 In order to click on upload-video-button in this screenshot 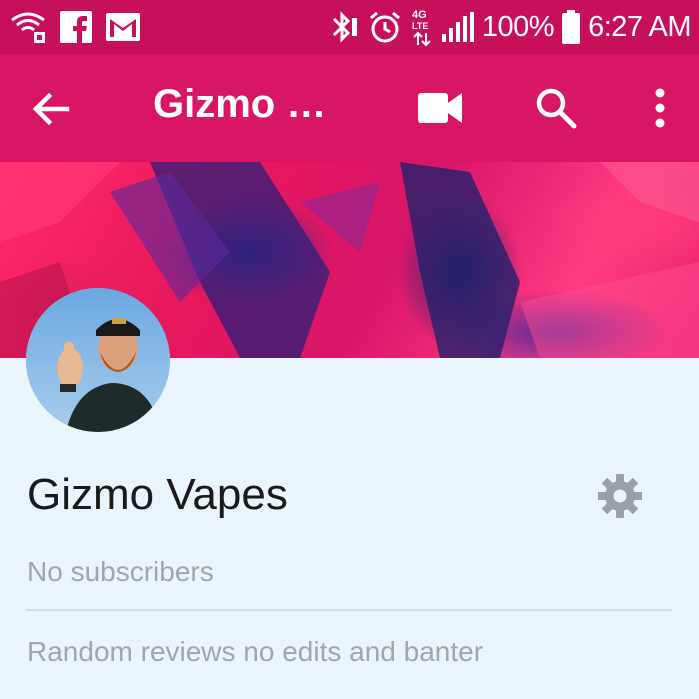, I will do `click(440, 108)`.